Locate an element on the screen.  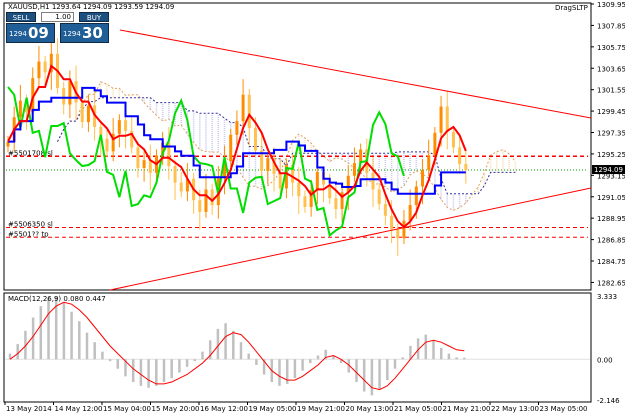
sell-button: SELL is located at coordinates (21, 17).